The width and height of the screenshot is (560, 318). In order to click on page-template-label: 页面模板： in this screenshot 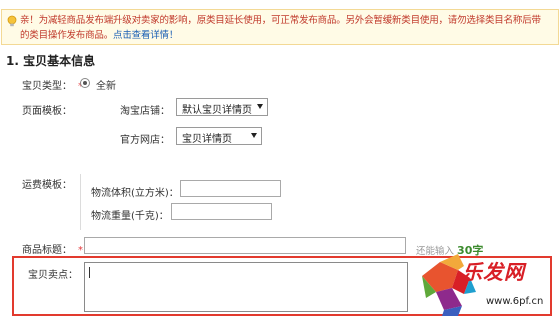, I will do `click(47, 111)`.